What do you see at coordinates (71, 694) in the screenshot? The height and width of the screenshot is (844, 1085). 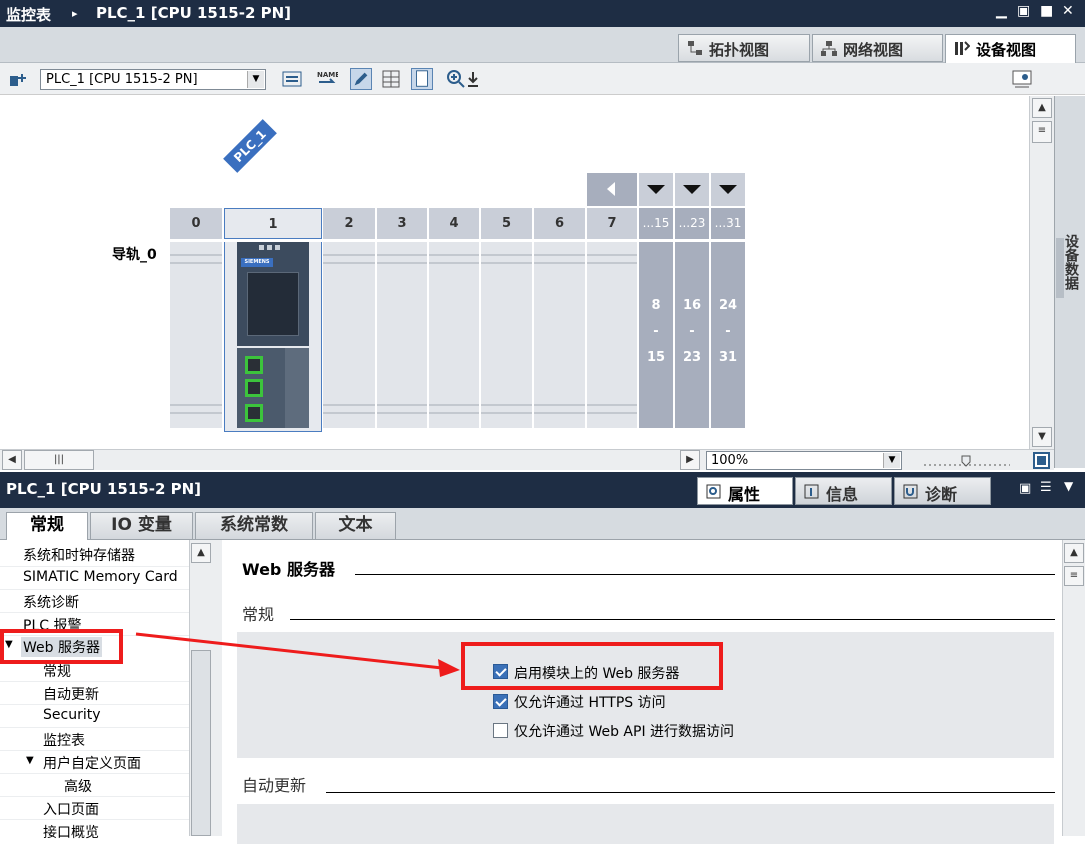 I see `nav-item-auto-update: 自动更新` at bounding box center [71, 694].